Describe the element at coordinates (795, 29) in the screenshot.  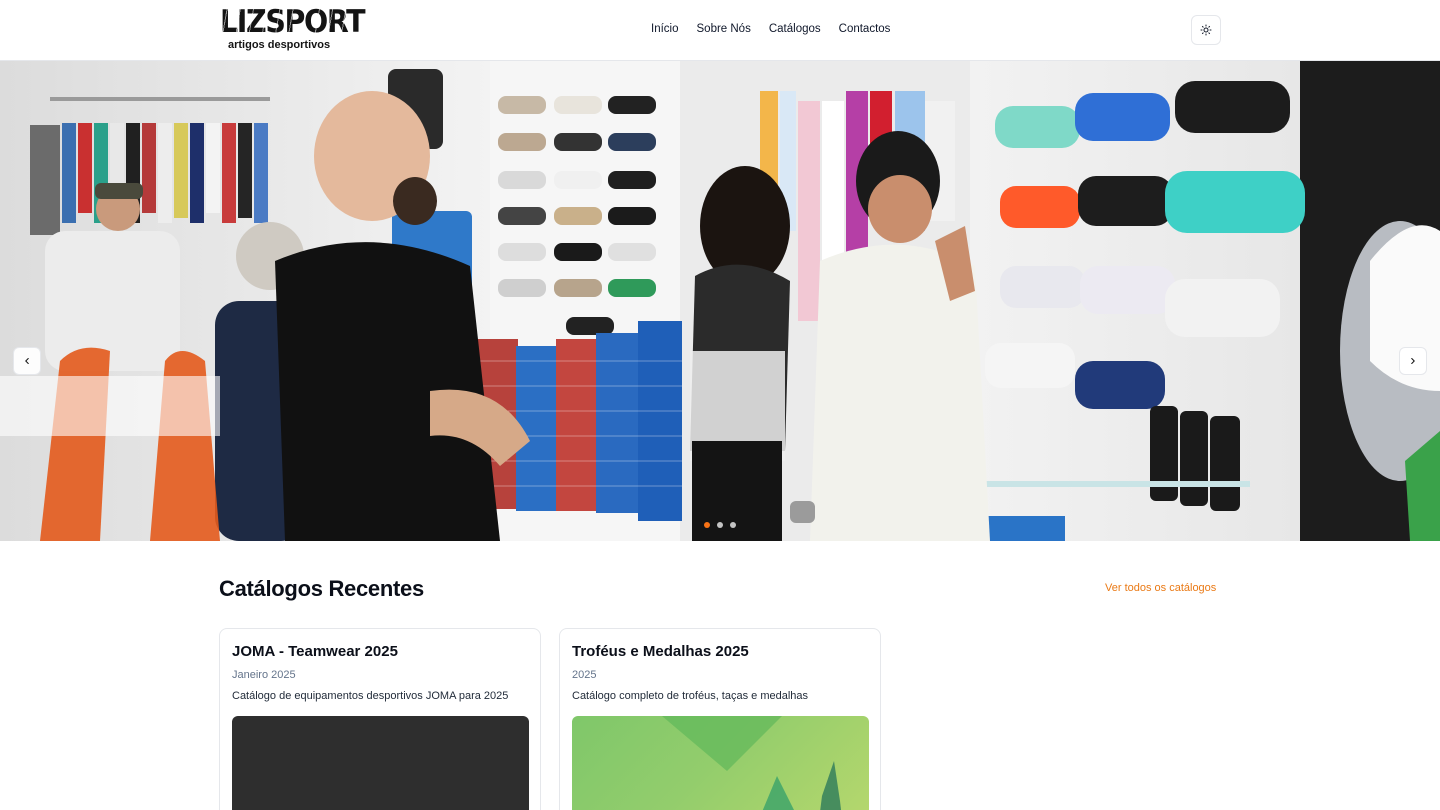
I see `nav-item-catalogos: Catálogos` at that location.